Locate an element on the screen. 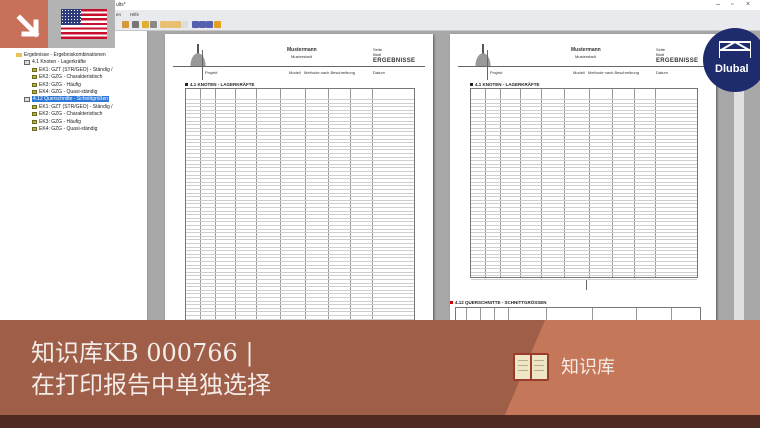  sheet-label: Blatt is located at coordinates (660, 54).